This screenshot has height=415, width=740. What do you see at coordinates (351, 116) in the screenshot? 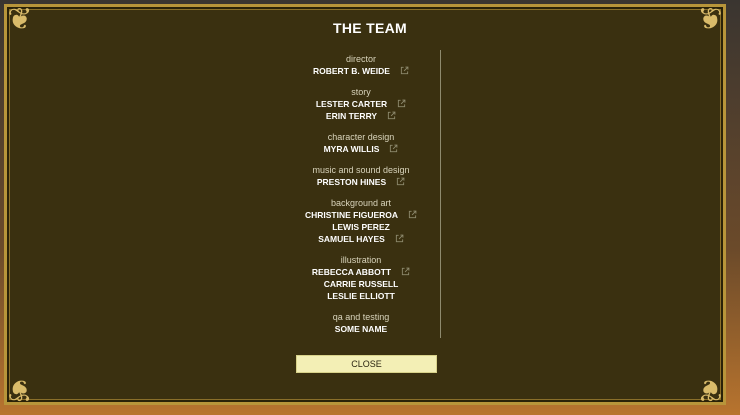
I see `credit-name: ERIN TERRY` at bounding box center [351, 116].